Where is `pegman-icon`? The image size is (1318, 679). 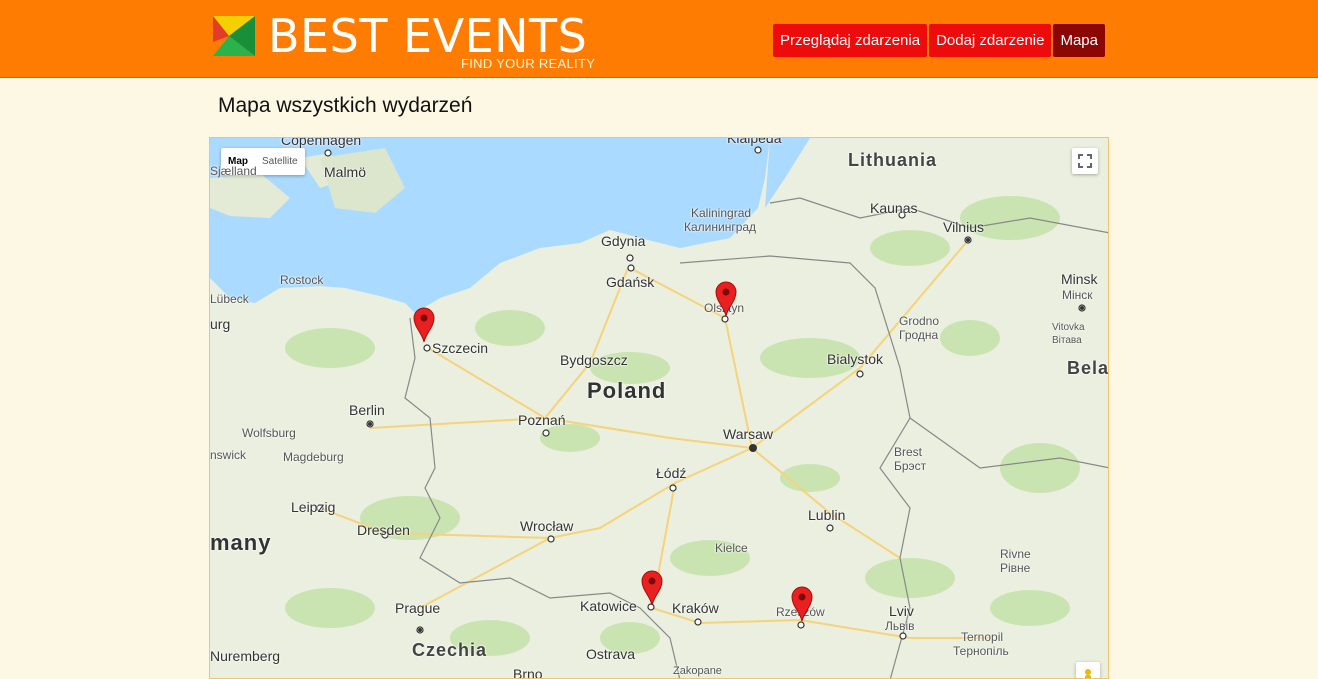
pegman-icon is located at coordinates (1088, 670).